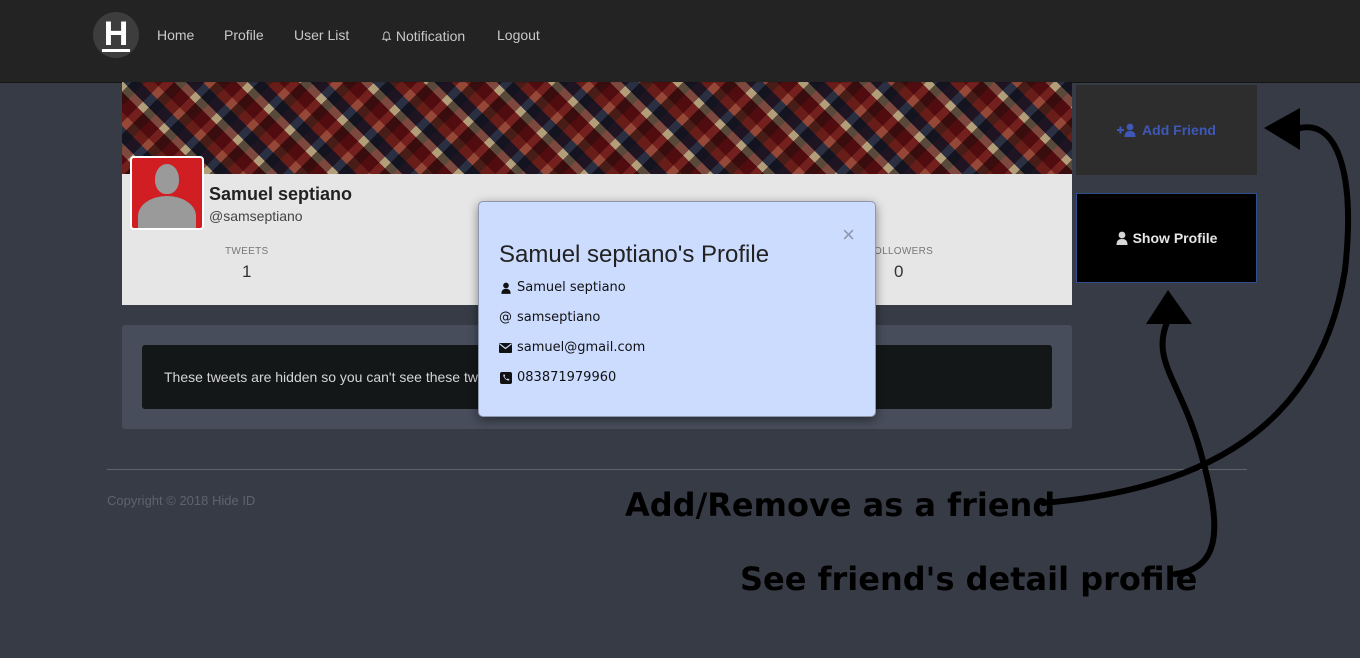 This screenshot has height=658, width=1360. What do you see at coordinates (840, 505) in the screenshot?
I see `annotation-add-remove: Add/Remove as a friend` at bounding box center [840, 505].